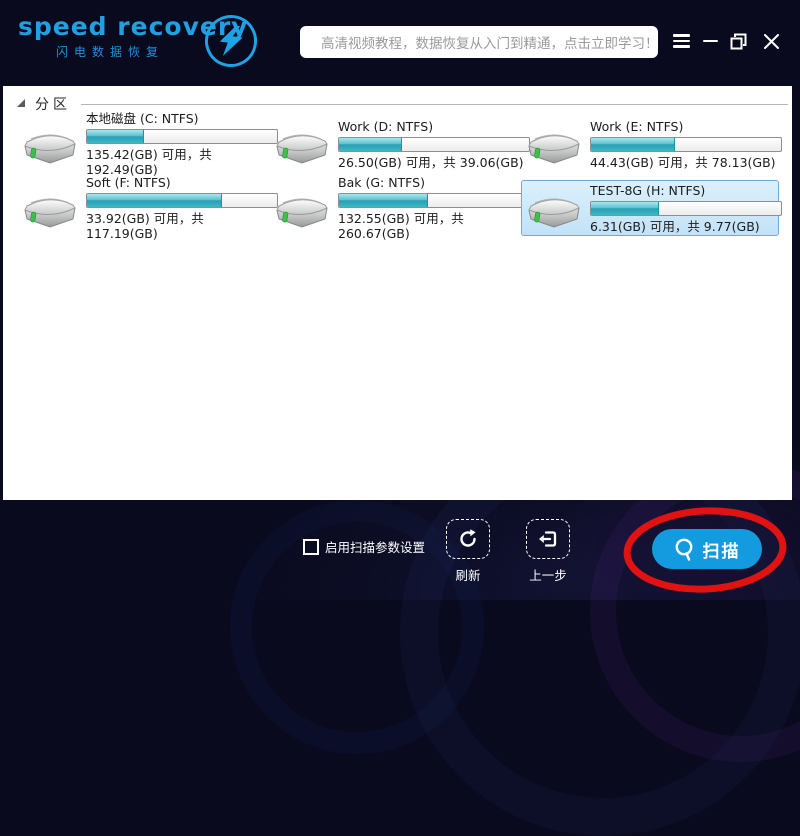 This screenshot has height=836, width=800. What do you see at coordinates (490, 44) in the screenshot?
I see `tutorial-banner-text: 高清视频教程，数据恢复从入门到精通，点击立即学习！` at bounding box center [490, 44].